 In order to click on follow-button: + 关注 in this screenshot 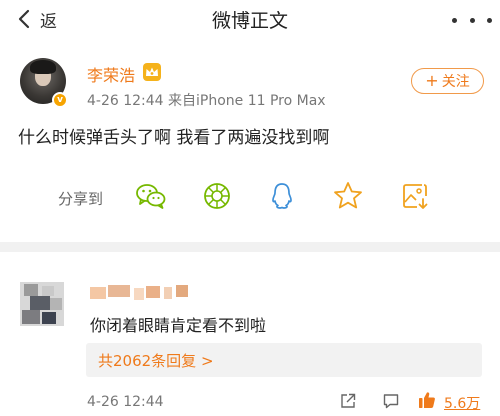, I will do `click(447, 81)`.